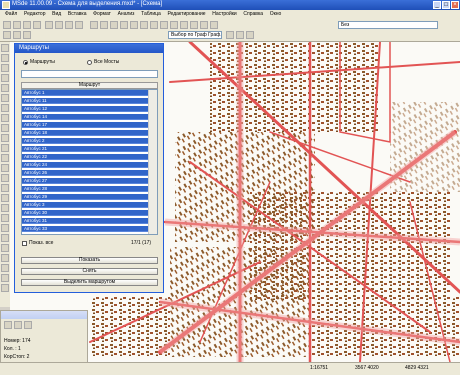  What do you see at coordinates (253, 14) in the screenshot?
I see `menu-help: Справка` at bounding box center [253, 14].